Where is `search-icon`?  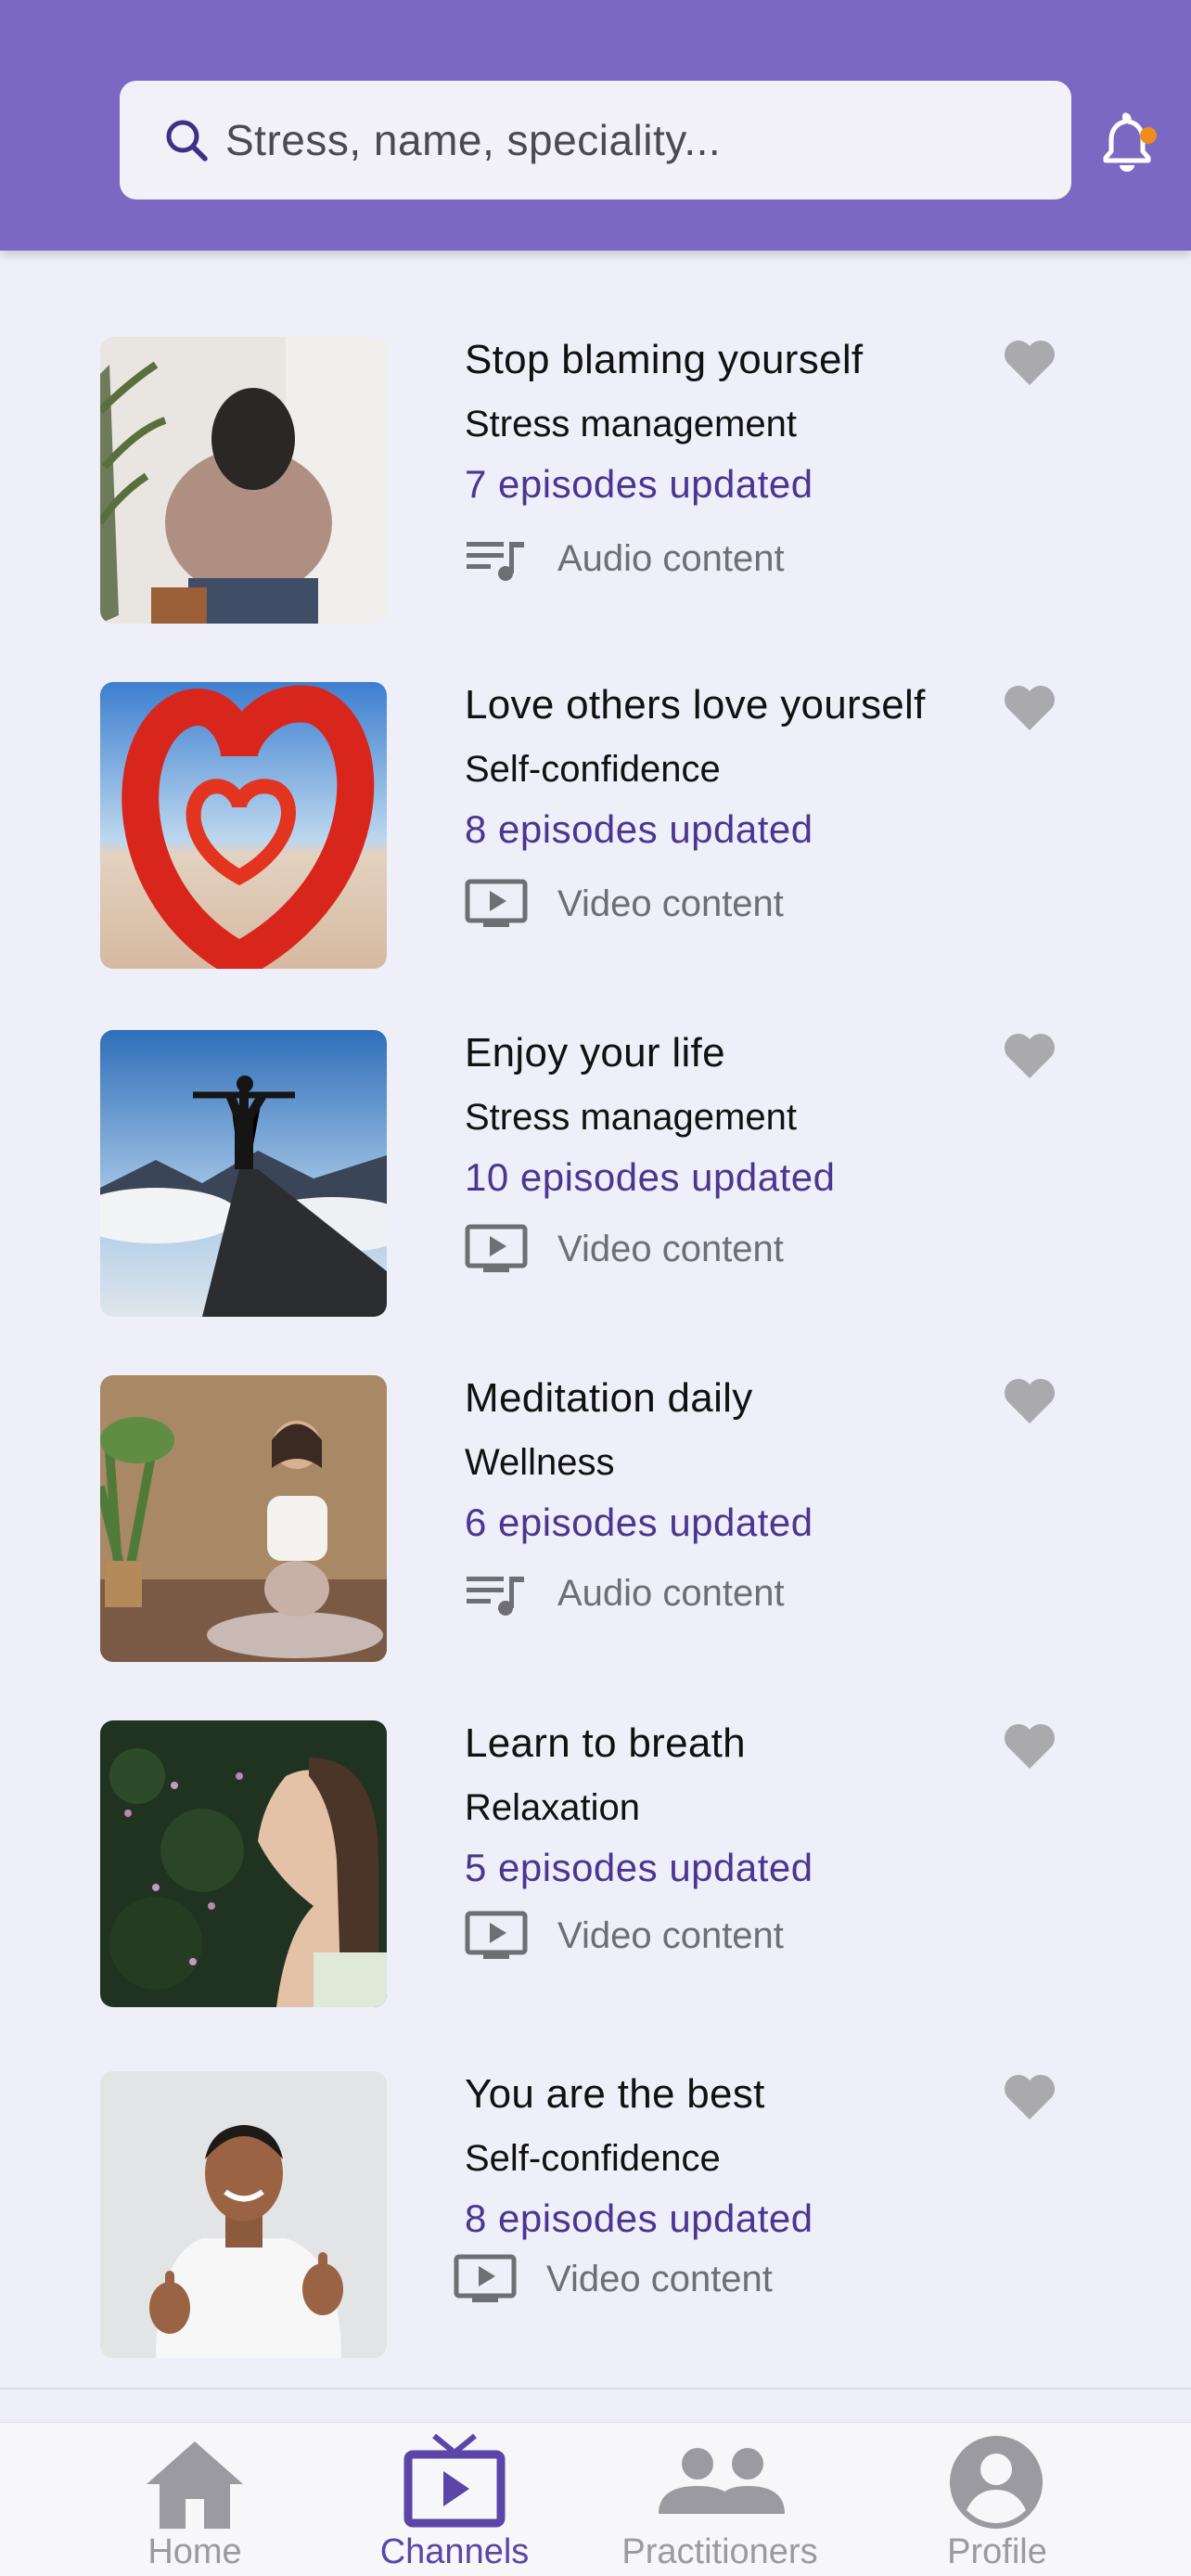 search-icon is located at coordinates (187, 140).